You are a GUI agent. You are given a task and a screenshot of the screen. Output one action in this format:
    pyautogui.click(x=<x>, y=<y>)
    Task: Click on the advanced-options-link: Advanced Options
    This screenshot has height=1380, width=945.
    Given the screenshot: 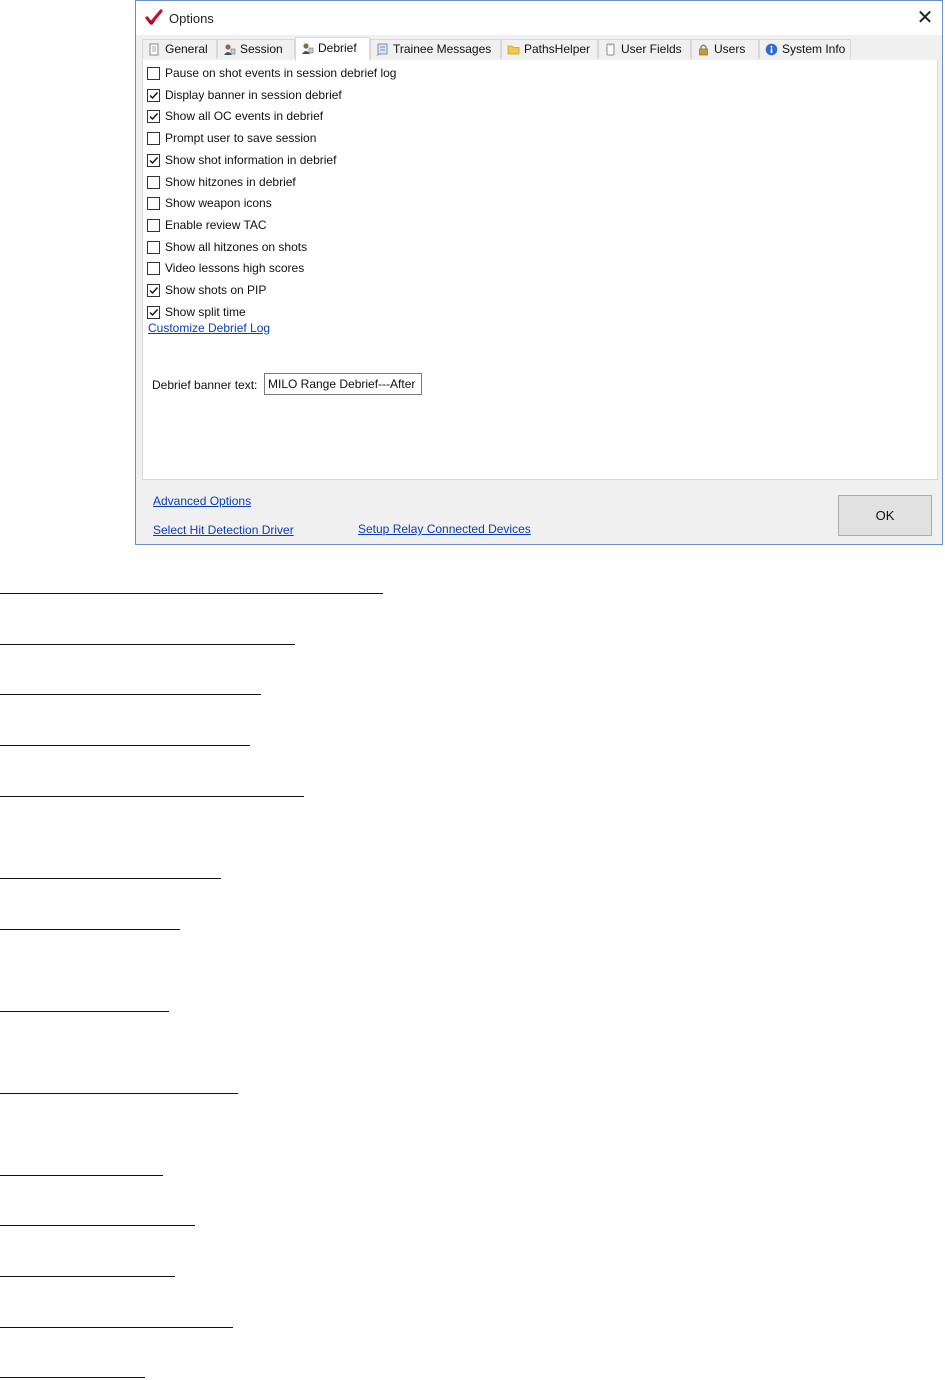 What is the action you would take?
    pyautogui.click(x=202, y=501)
    